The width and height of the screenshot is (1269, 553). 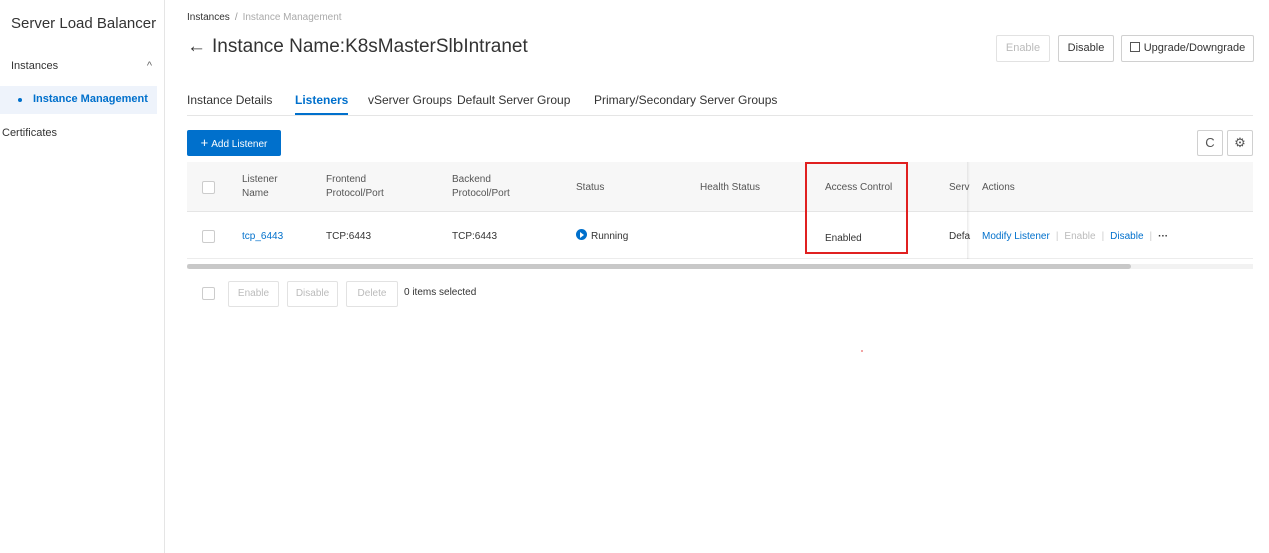 What do you see at coordinates (355, 187) in the screenshot?
I see `column-header-frontend: Frontend Protocol/Port` at bounding box center [355, 187].